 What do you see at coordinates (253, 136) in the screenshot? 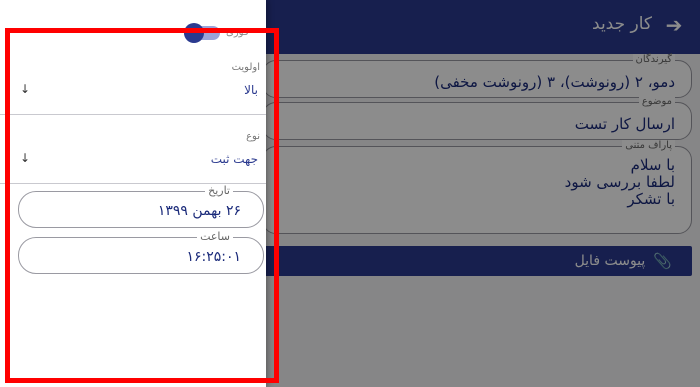
I see `type-label: نوع` at bounding box center [253, 136].